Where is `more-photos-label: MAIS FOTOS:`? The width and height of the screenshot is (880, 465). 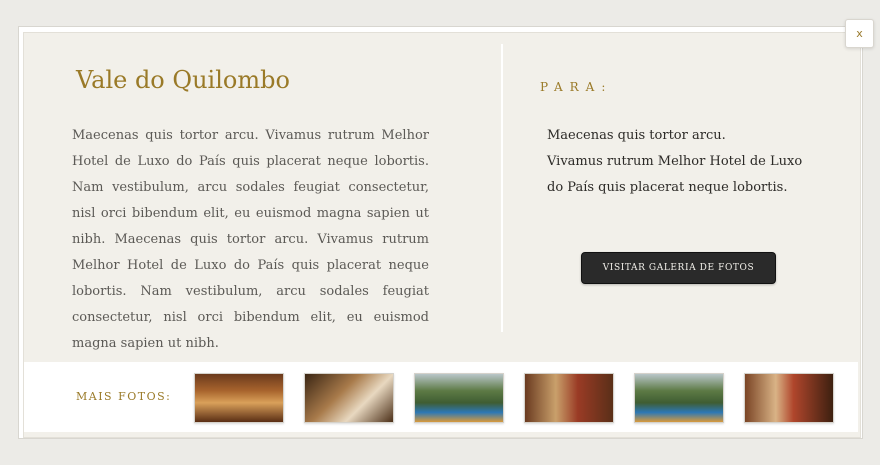 more-photos-label: MAIS FOTOS: is located at coordinates (124, 396).